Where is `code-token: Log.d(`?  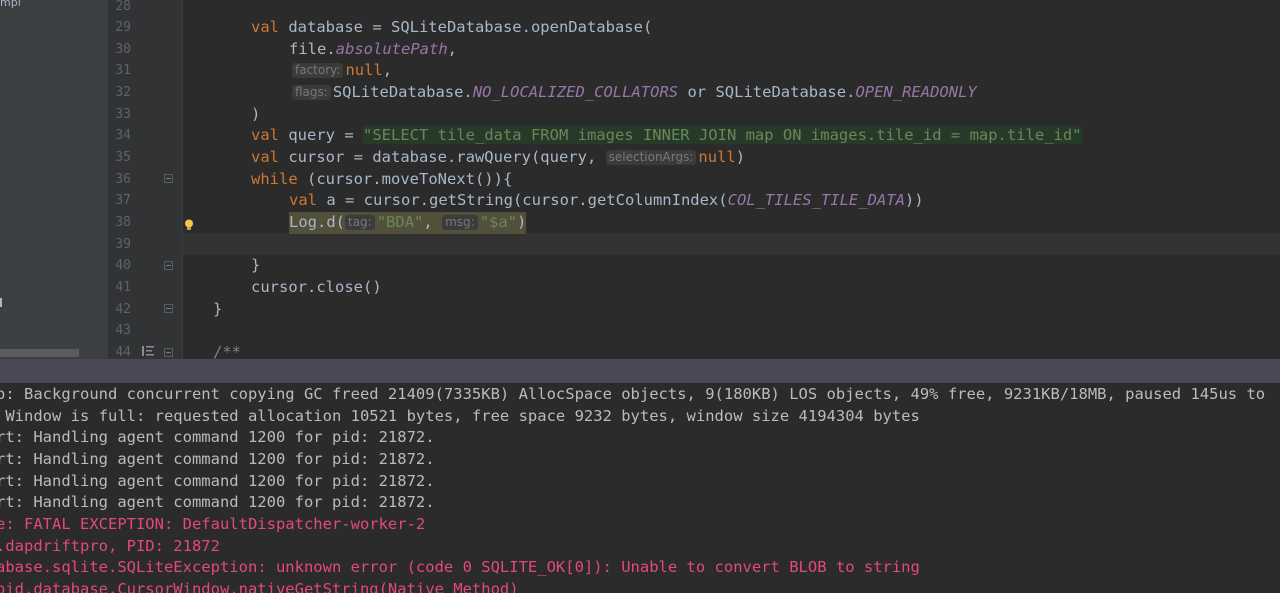
code-token: Log.d( is located at coordinates (317, 222).